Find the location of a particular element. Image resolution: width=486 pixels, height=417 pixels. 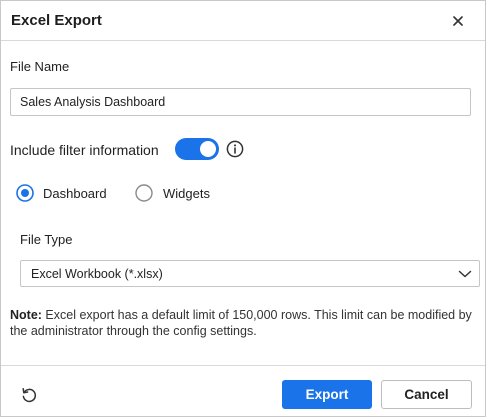

close-icon is located at coordinates (458, 21).